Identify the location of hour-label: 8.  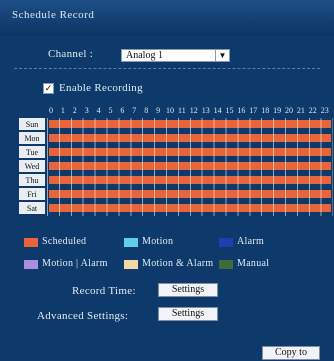
(146, 110).